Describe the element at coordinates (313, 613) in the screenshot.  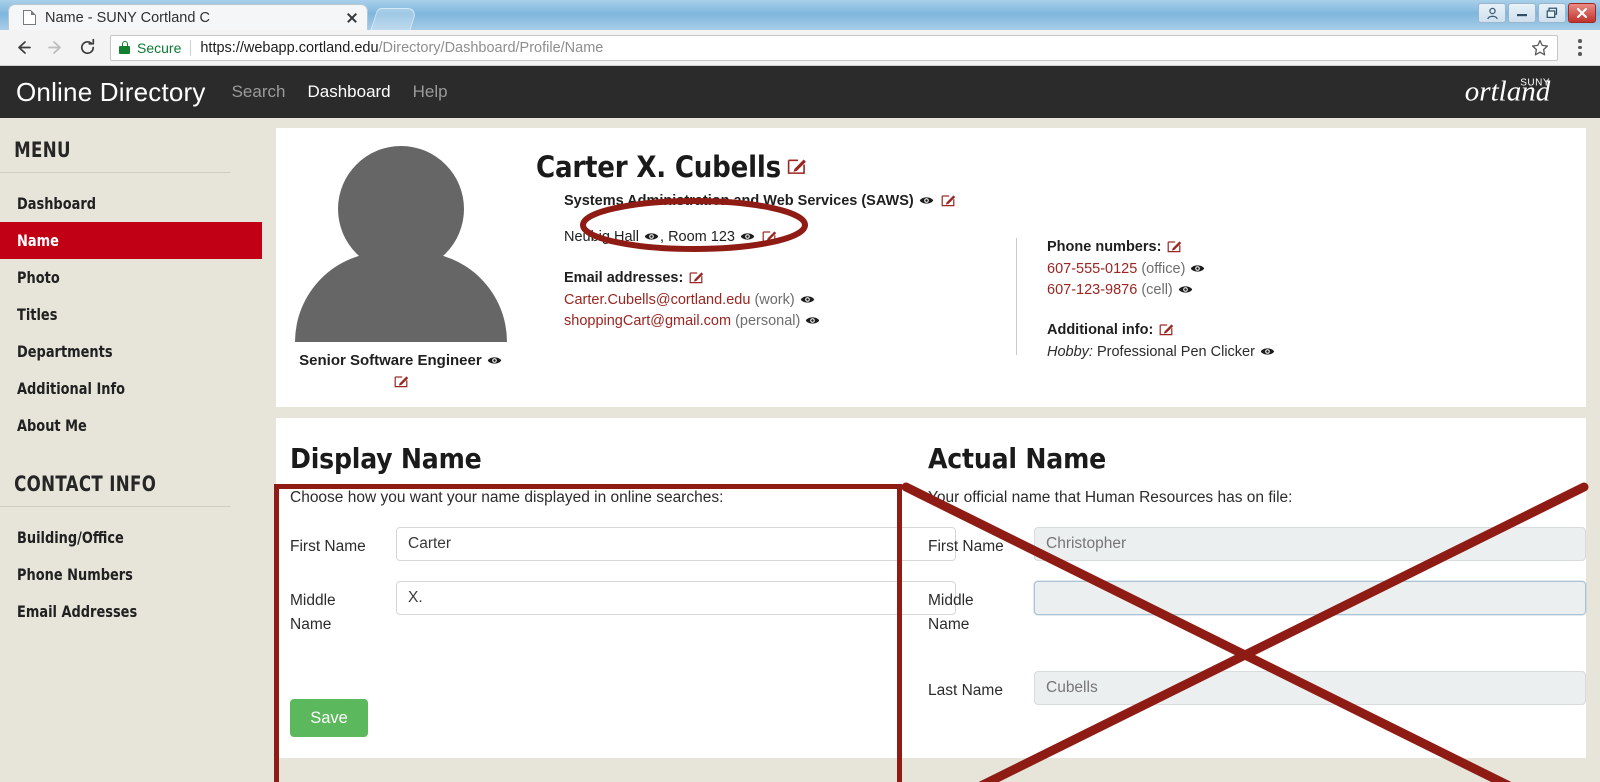
I see `display-middle-name-label: Middle Name` at that location.